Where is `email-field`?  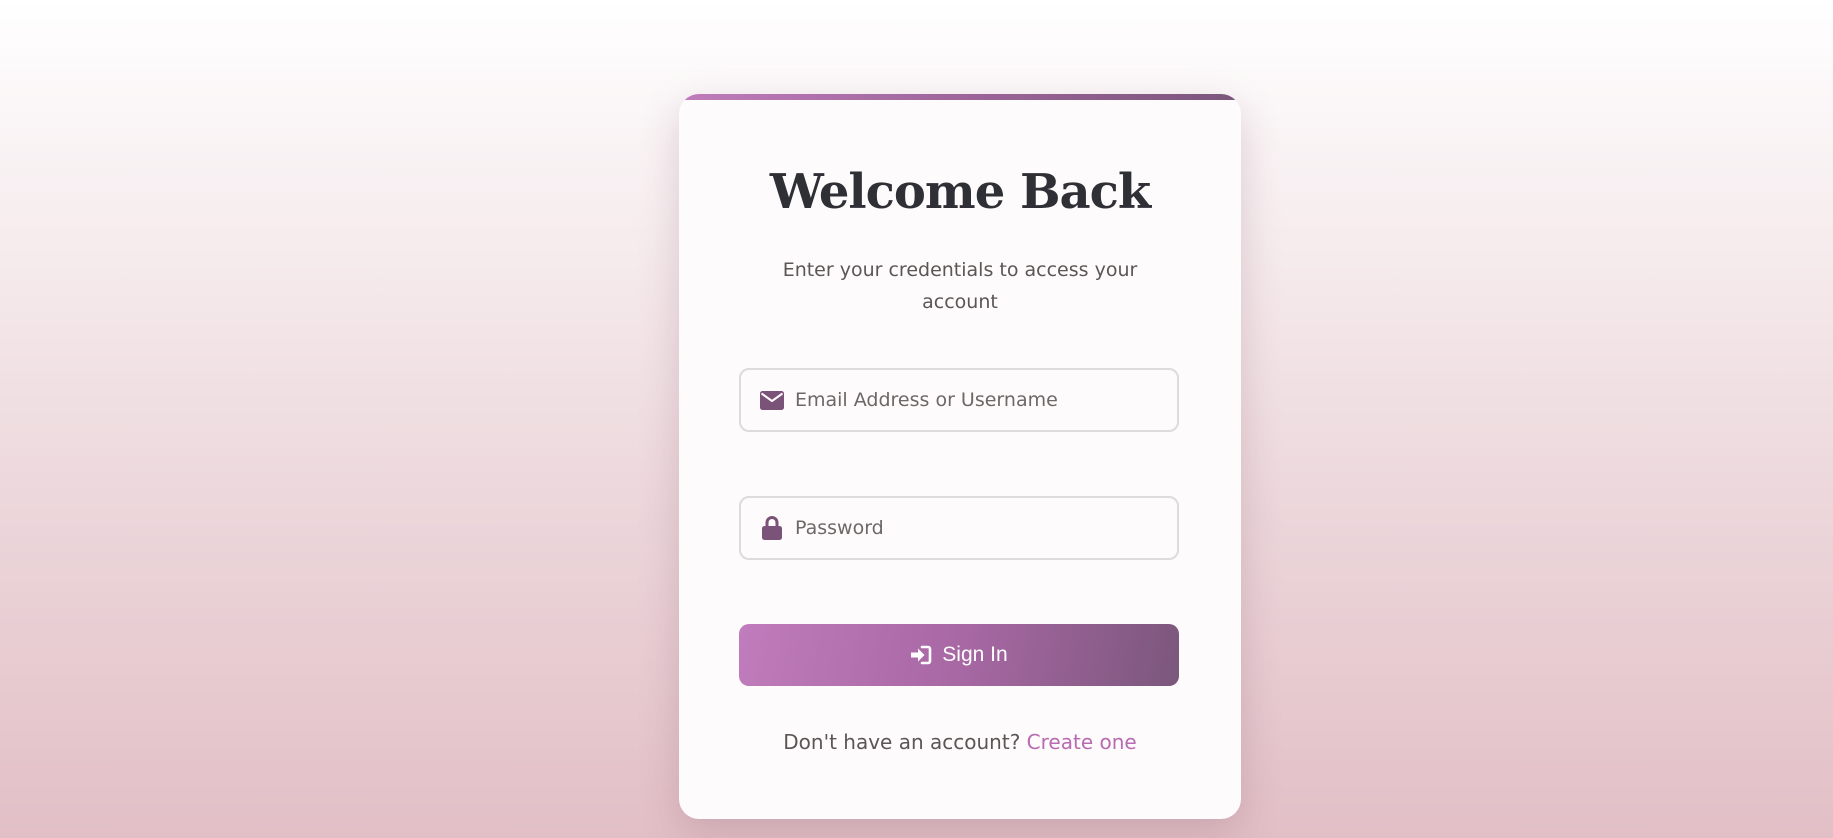
email-field is located at coordinates (959, 400).